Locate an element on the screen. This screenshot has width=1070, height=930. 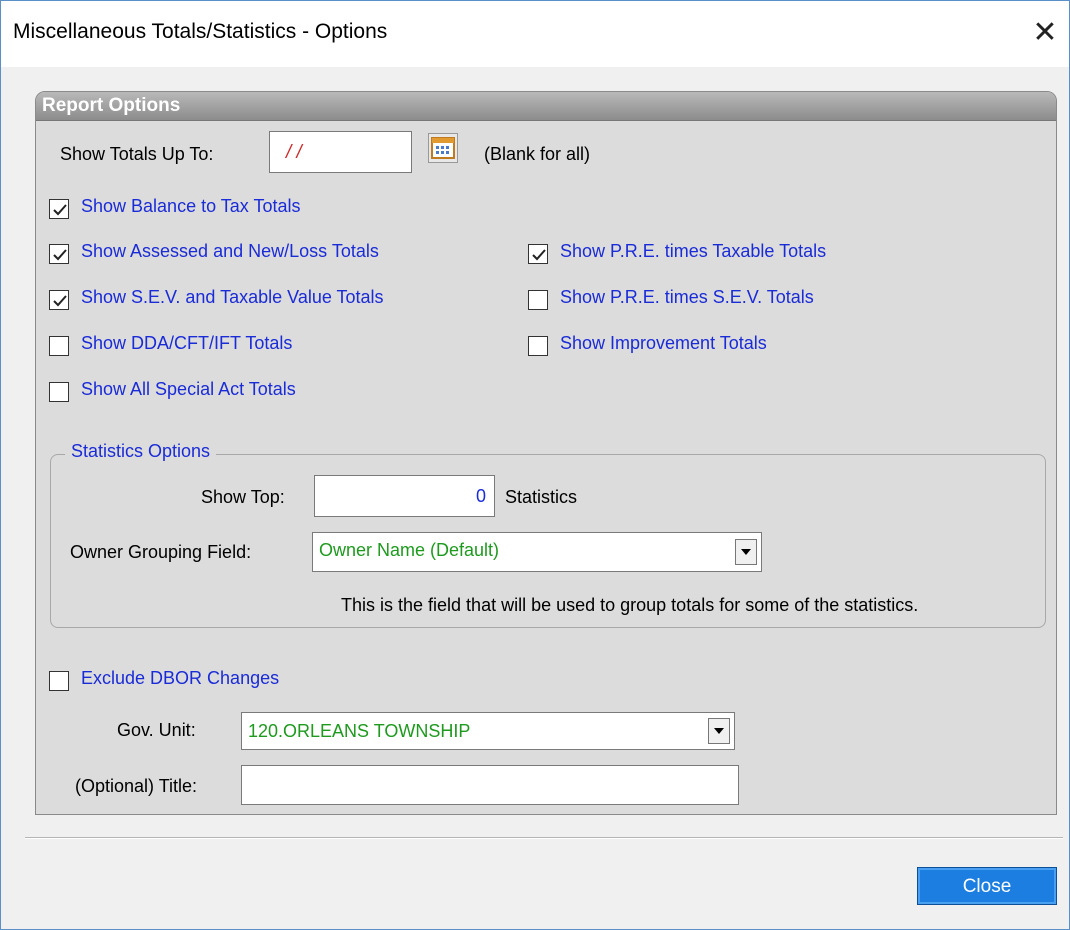
report-options-title: Report Options is located at coordinates (111, 105).